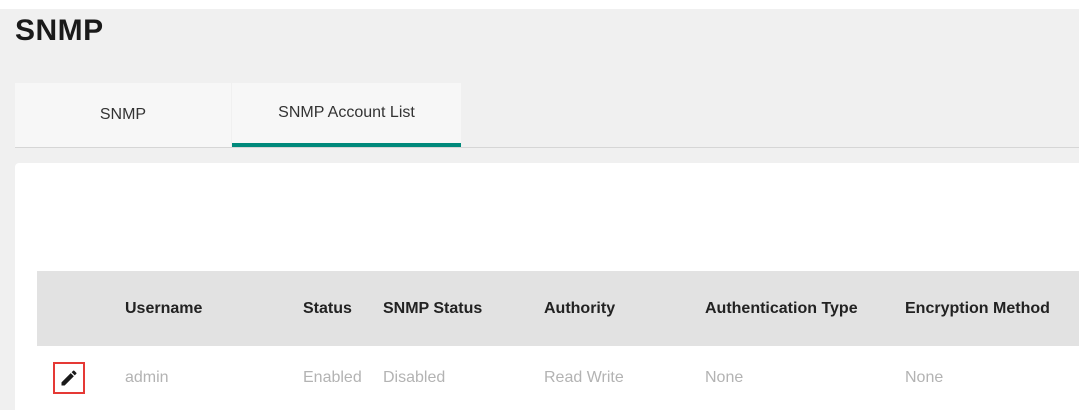 This screenshot has width=1079, height=410. I want to click on cell-encryption-method: None, so click(924, 377).